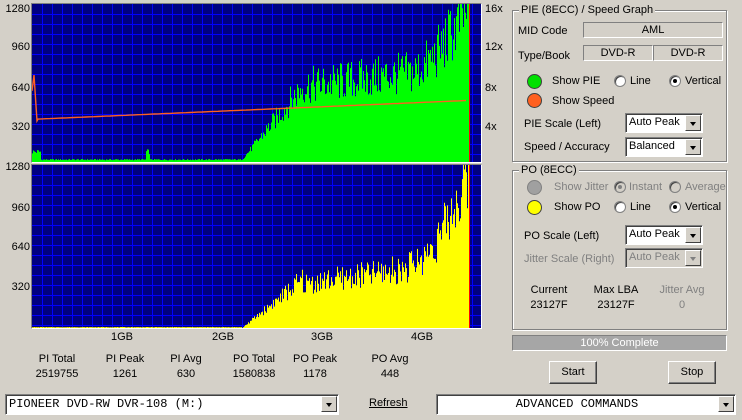 Image resolution: width=742 pixels, height=420 pixels. I want to click on stat-label: PI Peak, so click(125, 359).